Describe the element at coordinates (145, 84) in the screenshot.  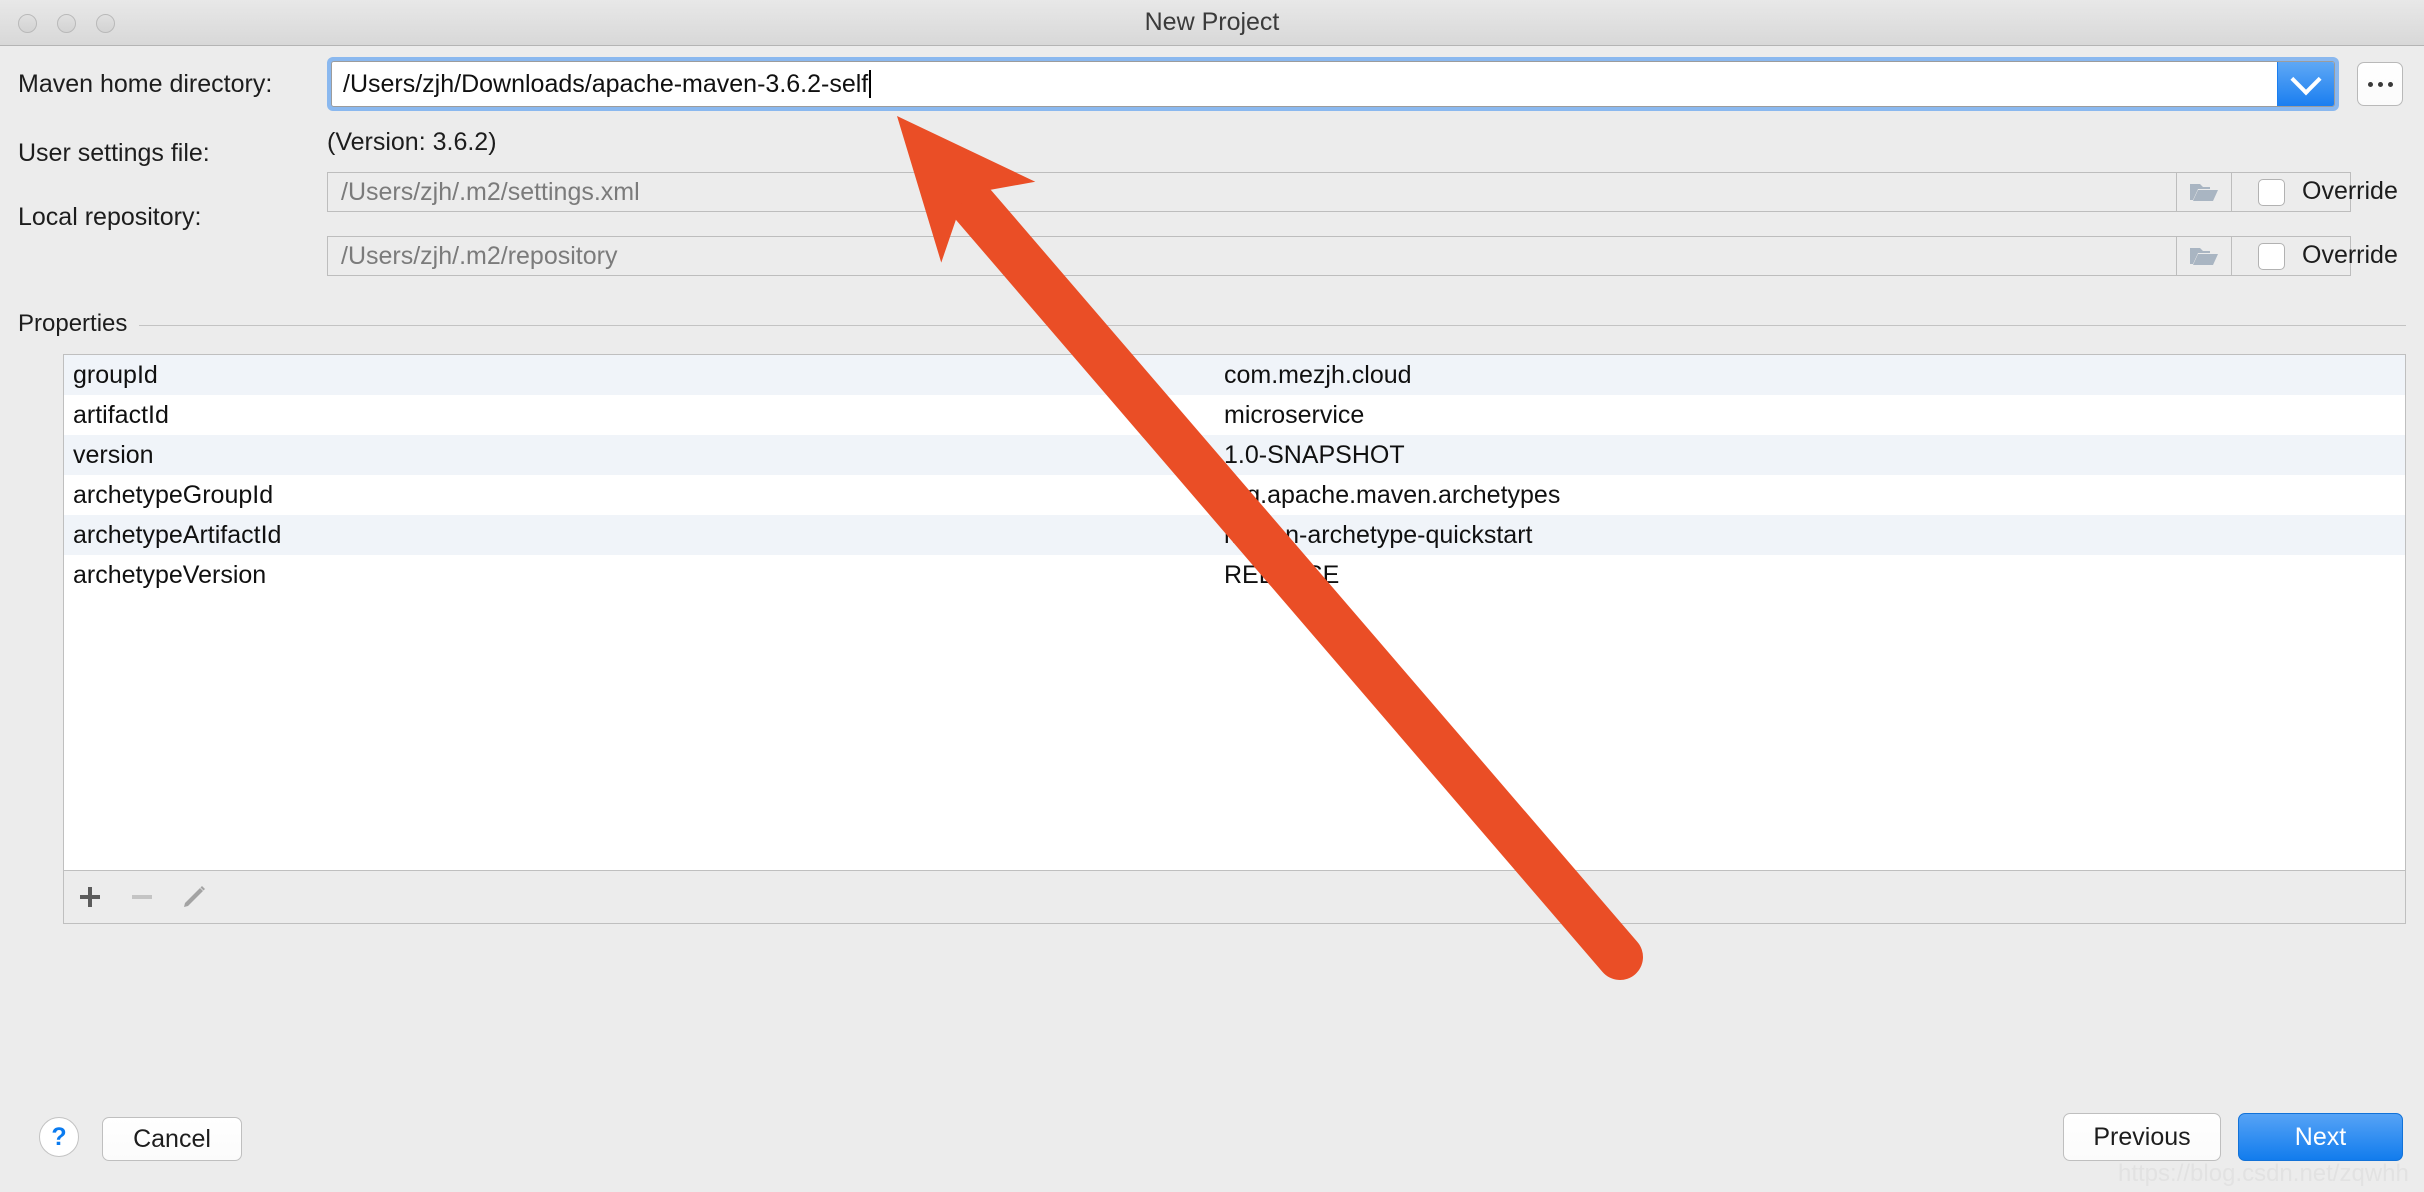
I see `maven-home-label: Maven home directory:` at that location.